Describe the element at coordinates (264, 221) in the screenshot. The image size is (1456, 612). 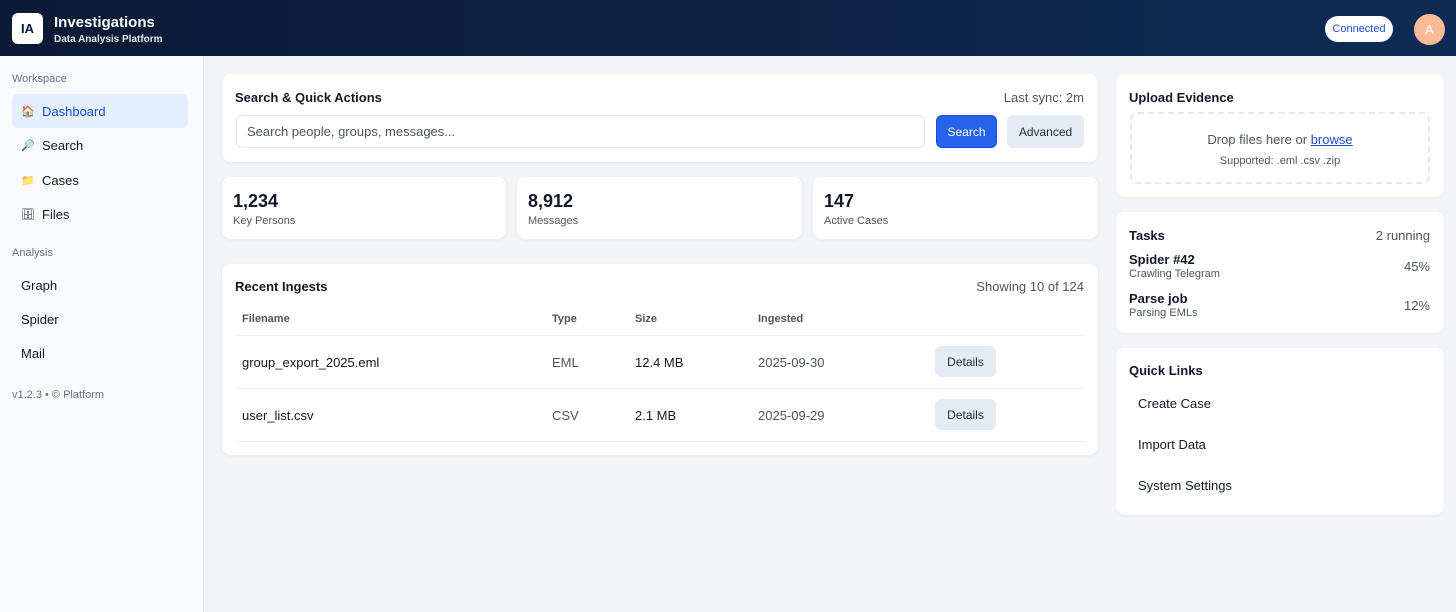
I see `stat-label: Key Persons` at that location.